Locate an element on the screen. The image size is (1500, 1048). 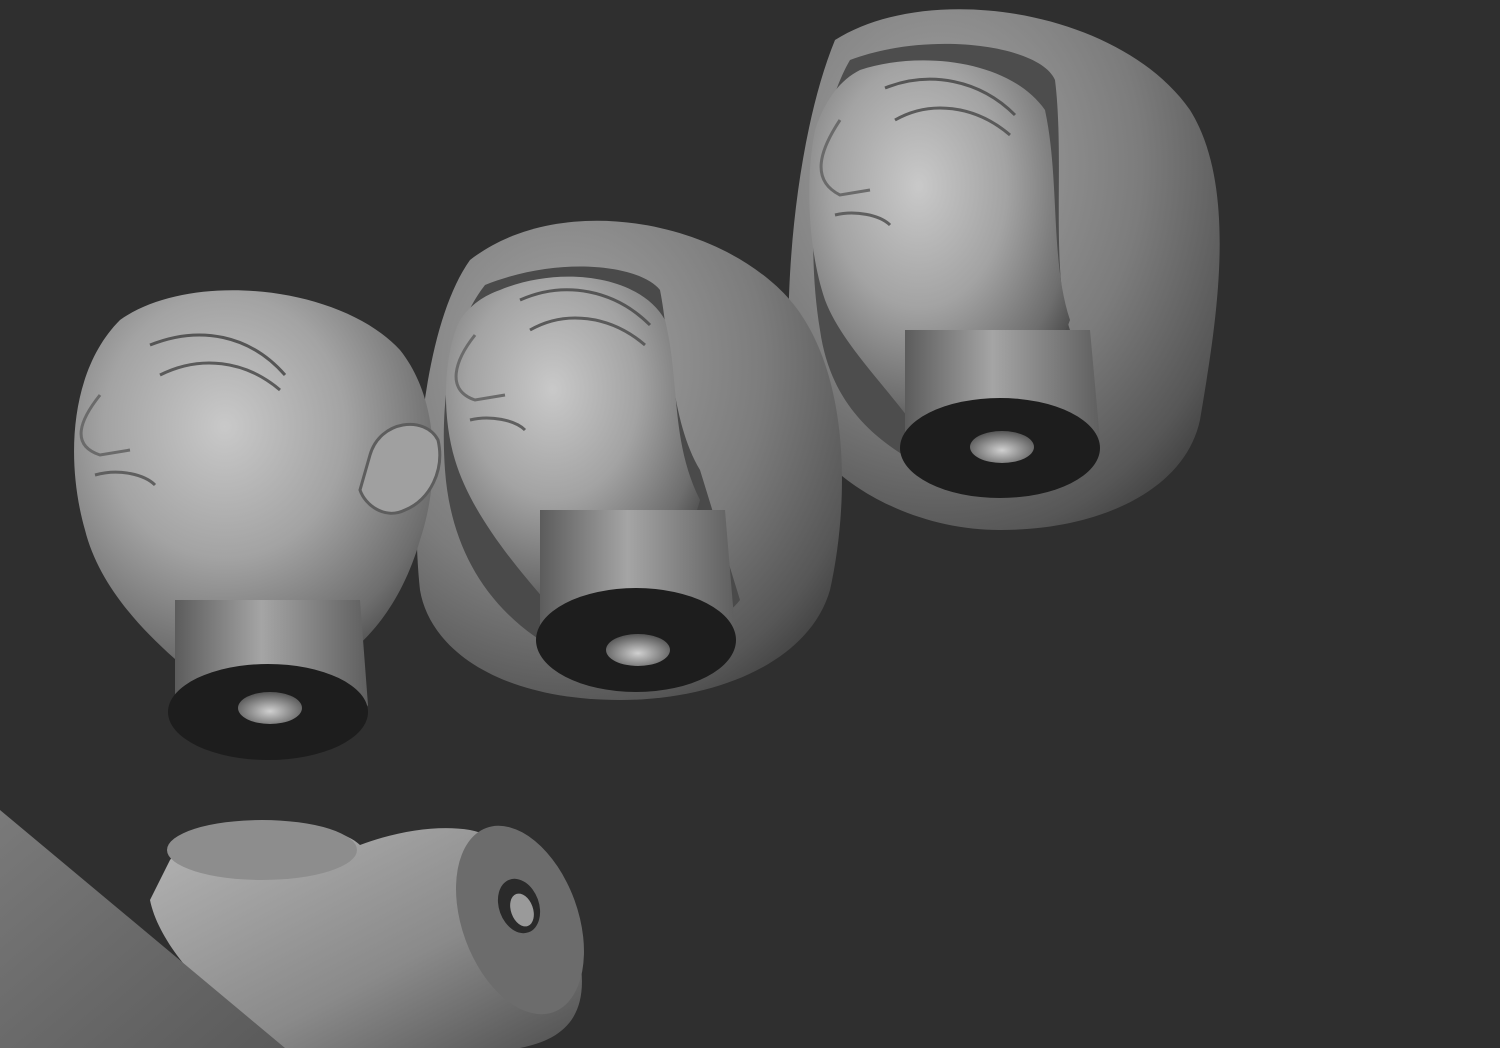
head-with-large-headdress is located at coordinates (1004, 269).